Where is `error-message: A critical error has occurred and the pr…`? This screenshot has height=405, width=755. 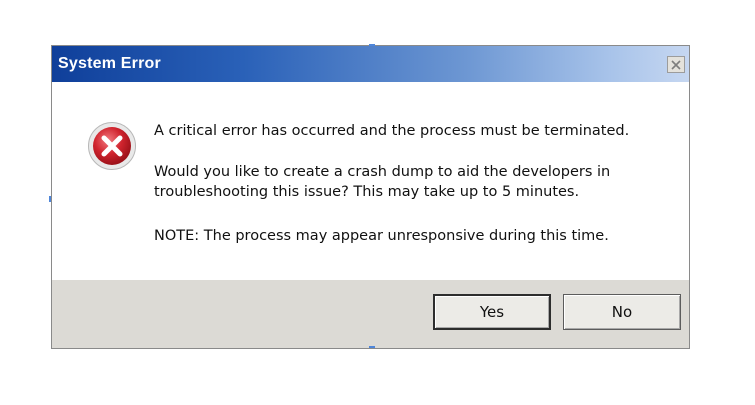 error-message: A critical error has occurred and the pr… is located at coordinates (392, 131).